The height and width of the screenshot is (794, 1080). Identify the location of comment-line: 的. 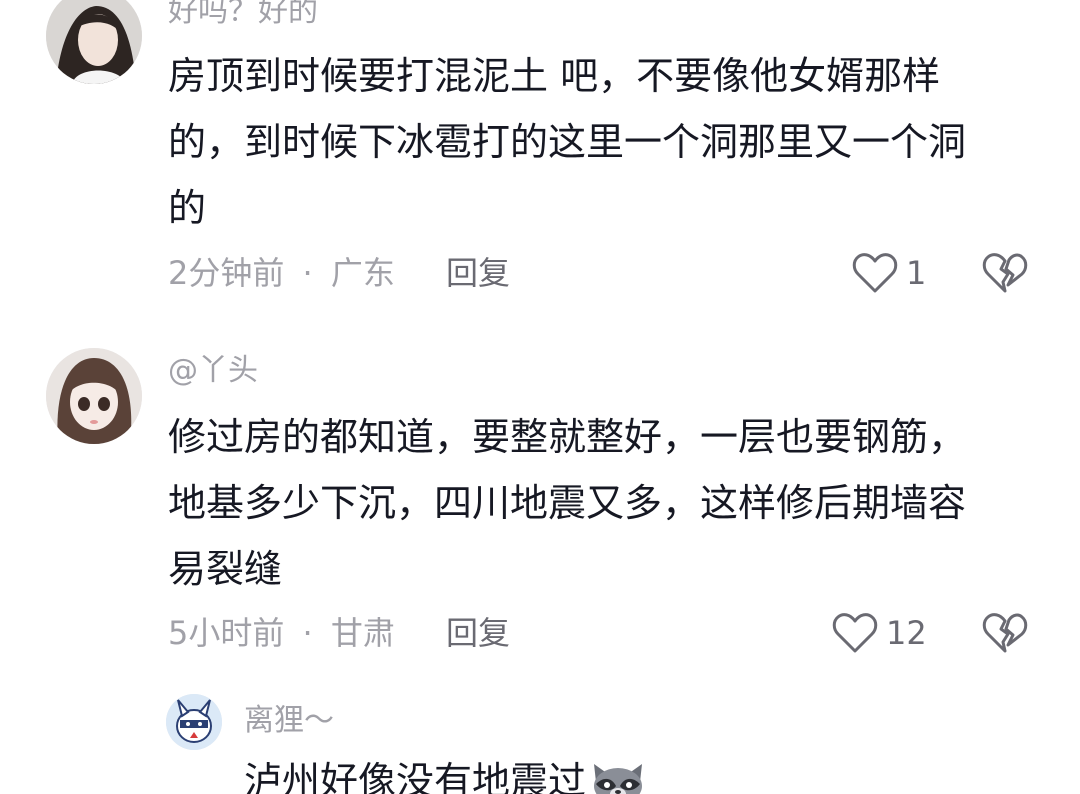
(187, 208).